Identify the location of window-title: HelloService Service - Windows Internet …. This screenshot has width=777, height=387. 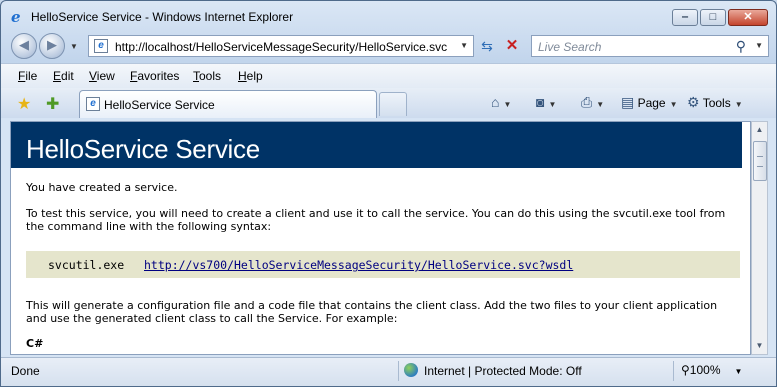
(162, 17).